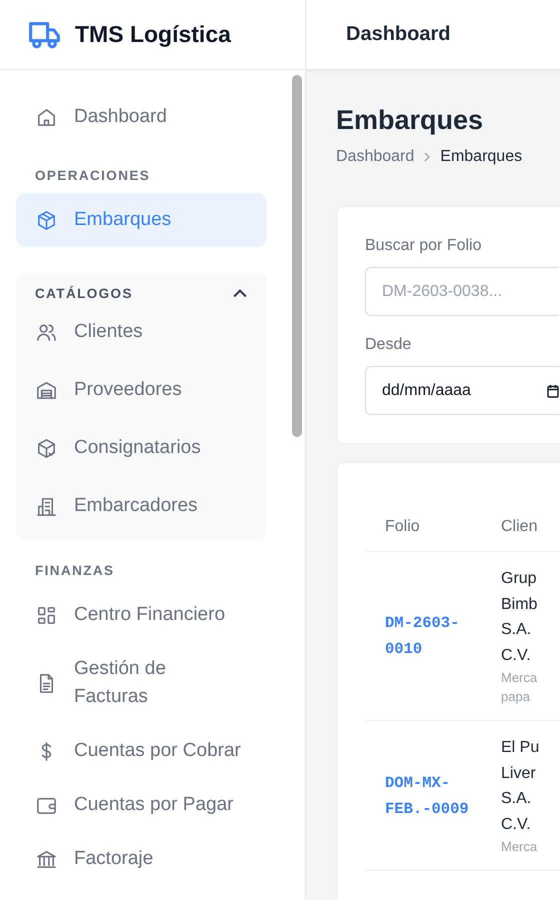 The image size is (560, 900). Describe the element at coordinates (141, 332) in the screenshot. I see `sidebar-item: Clientes` at that location.